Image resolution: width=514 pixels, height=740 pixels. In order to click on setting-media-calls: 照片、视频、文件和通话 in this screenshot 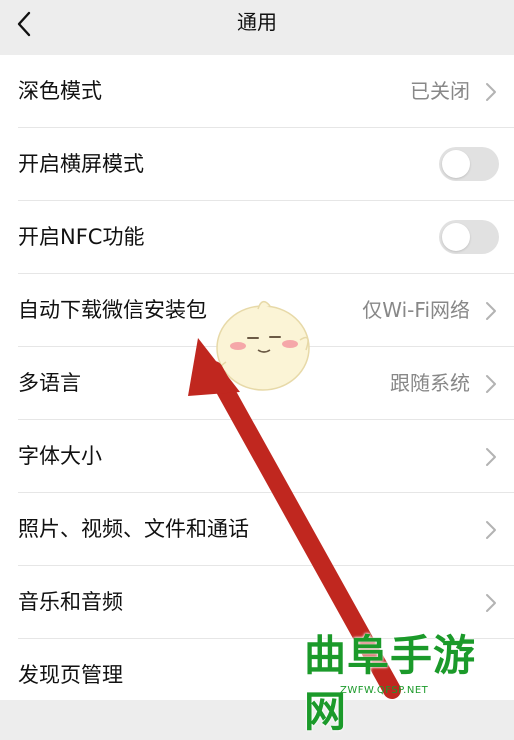, I will do `click(257, 529)`.